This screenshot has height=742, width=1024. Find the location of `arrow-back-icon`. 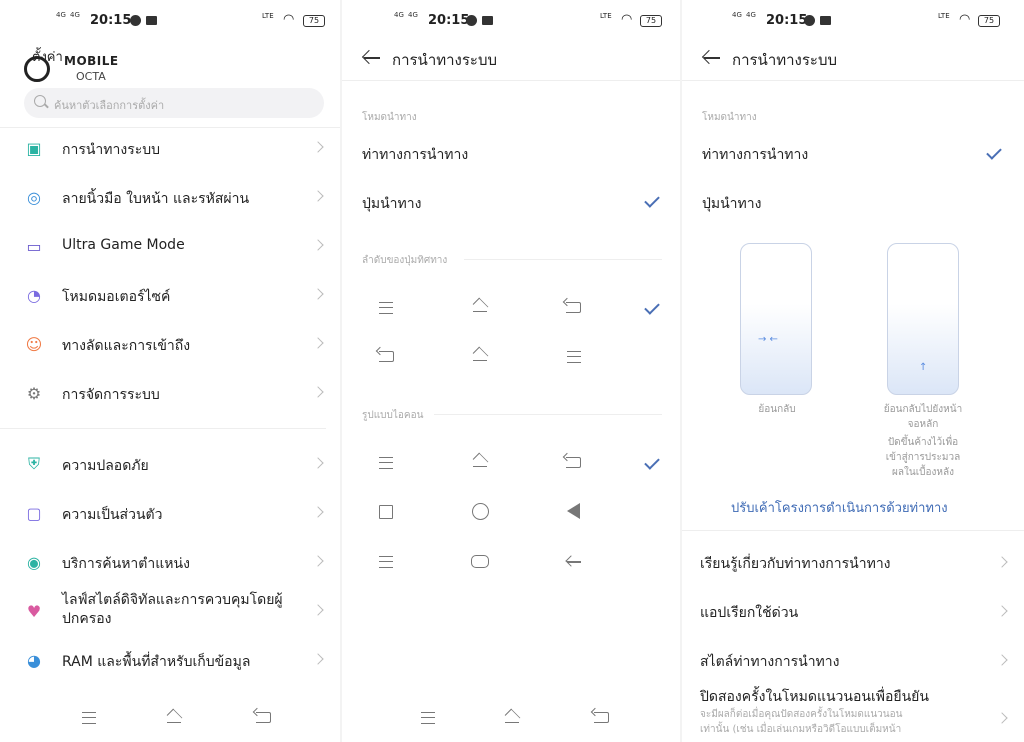

arrow-back-icon is located at coordinates (574, 562).